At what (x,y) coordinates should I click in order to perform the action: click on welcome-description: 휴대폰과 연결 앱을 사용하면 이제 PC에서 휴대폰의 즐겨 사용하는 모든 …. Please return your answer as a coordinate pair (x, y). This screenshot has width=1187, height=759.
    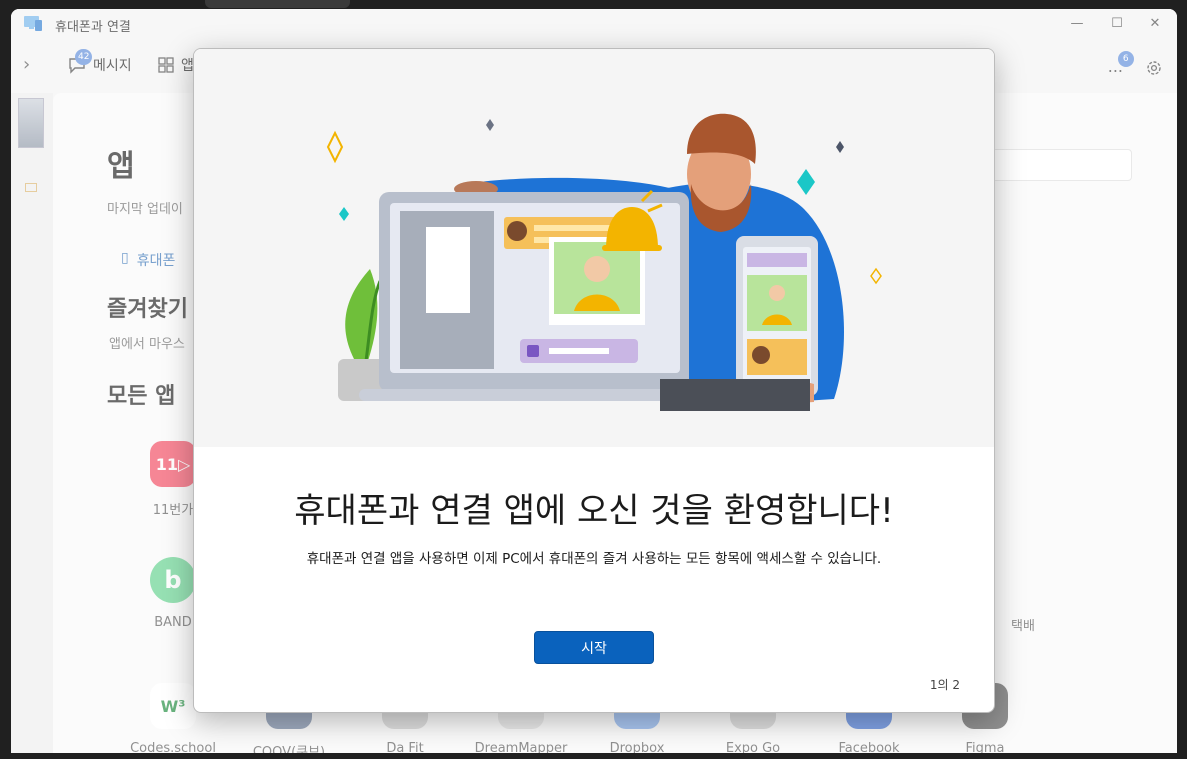
    Looking at the image, I should click on (594, 559).